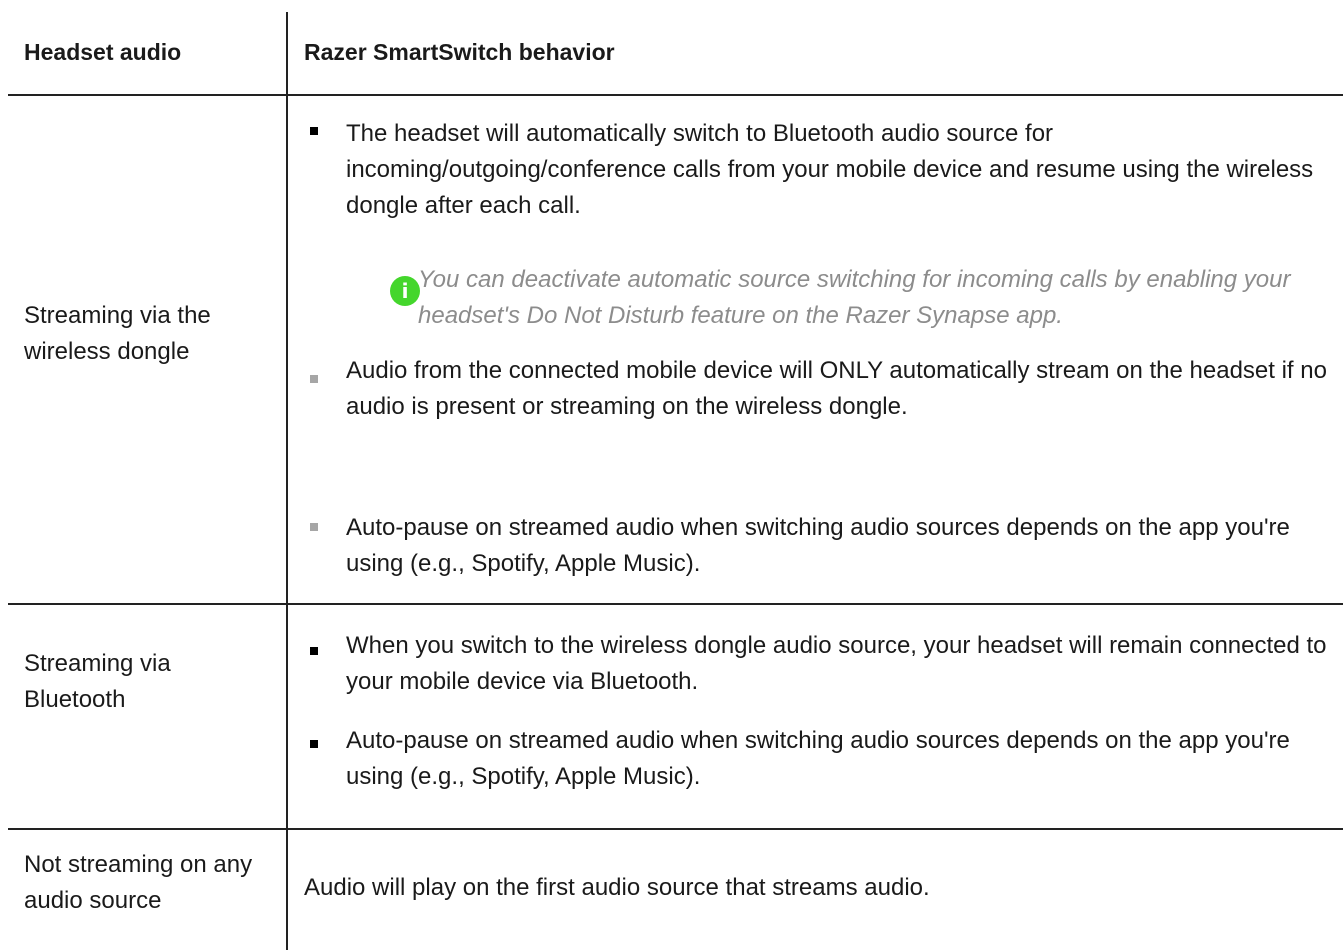 Image resolution: width=1343 pixels, height=950 pixels. I want to click on header-divider, so click(675, 95).